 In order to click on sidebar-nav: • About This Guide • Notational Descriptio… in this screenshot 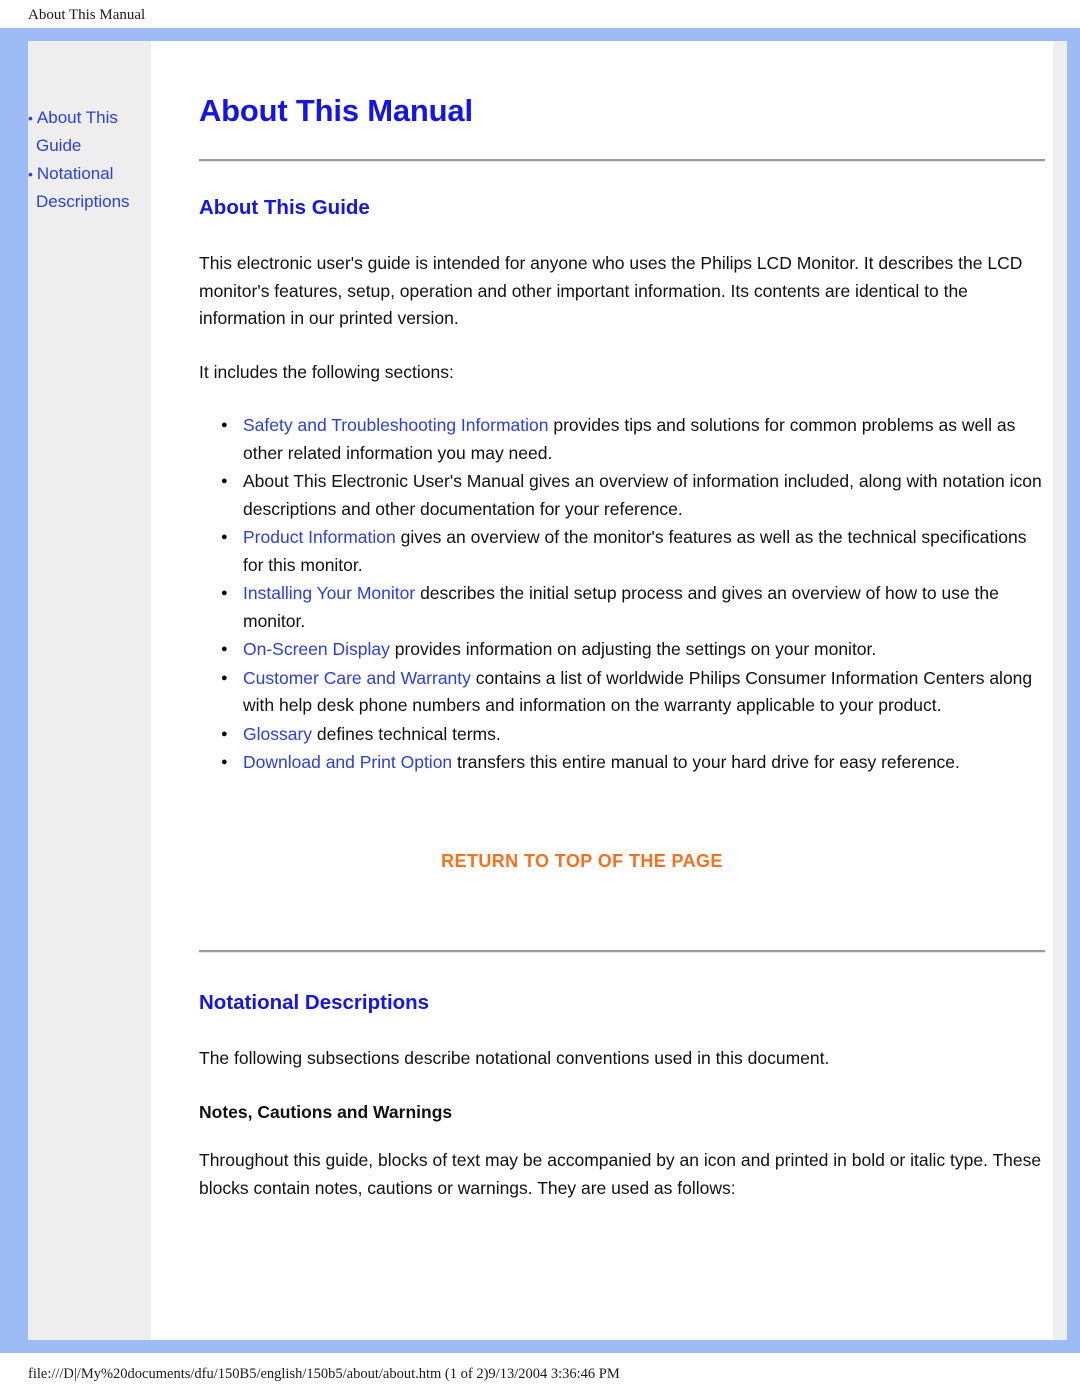, I will do `click(89, 690)`.